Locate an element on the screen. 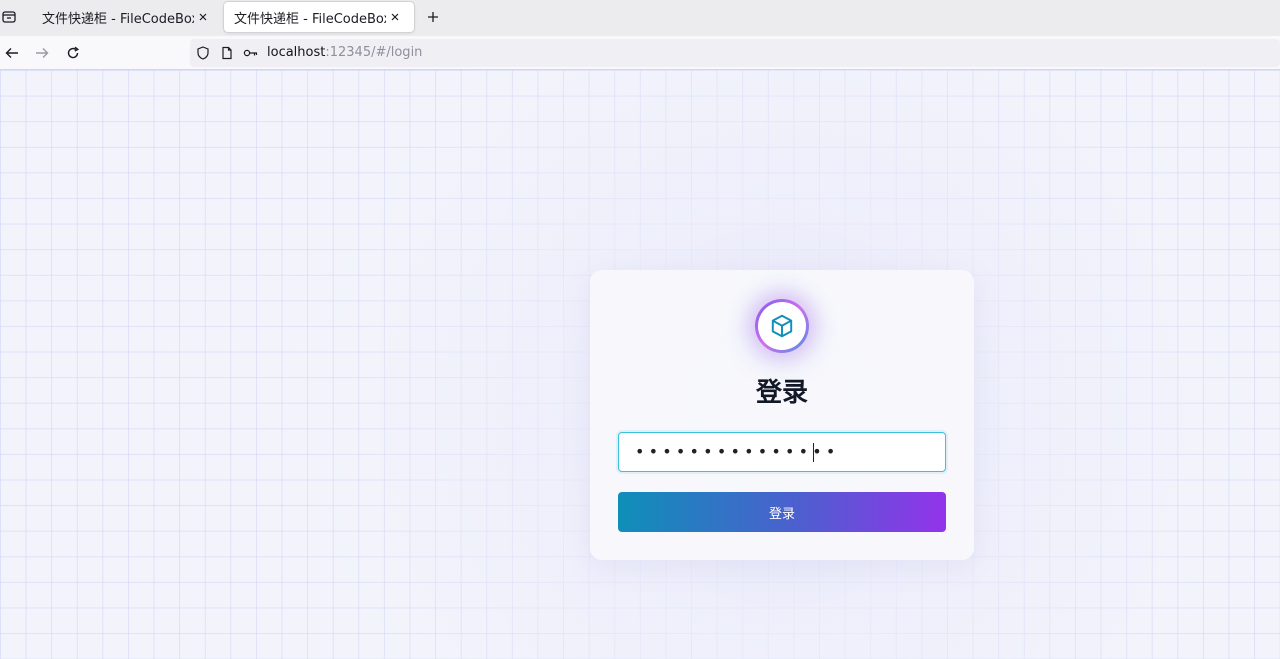 The height and width of the screenshot is (659, 1280). back-button is located at coordinates (12, 53).